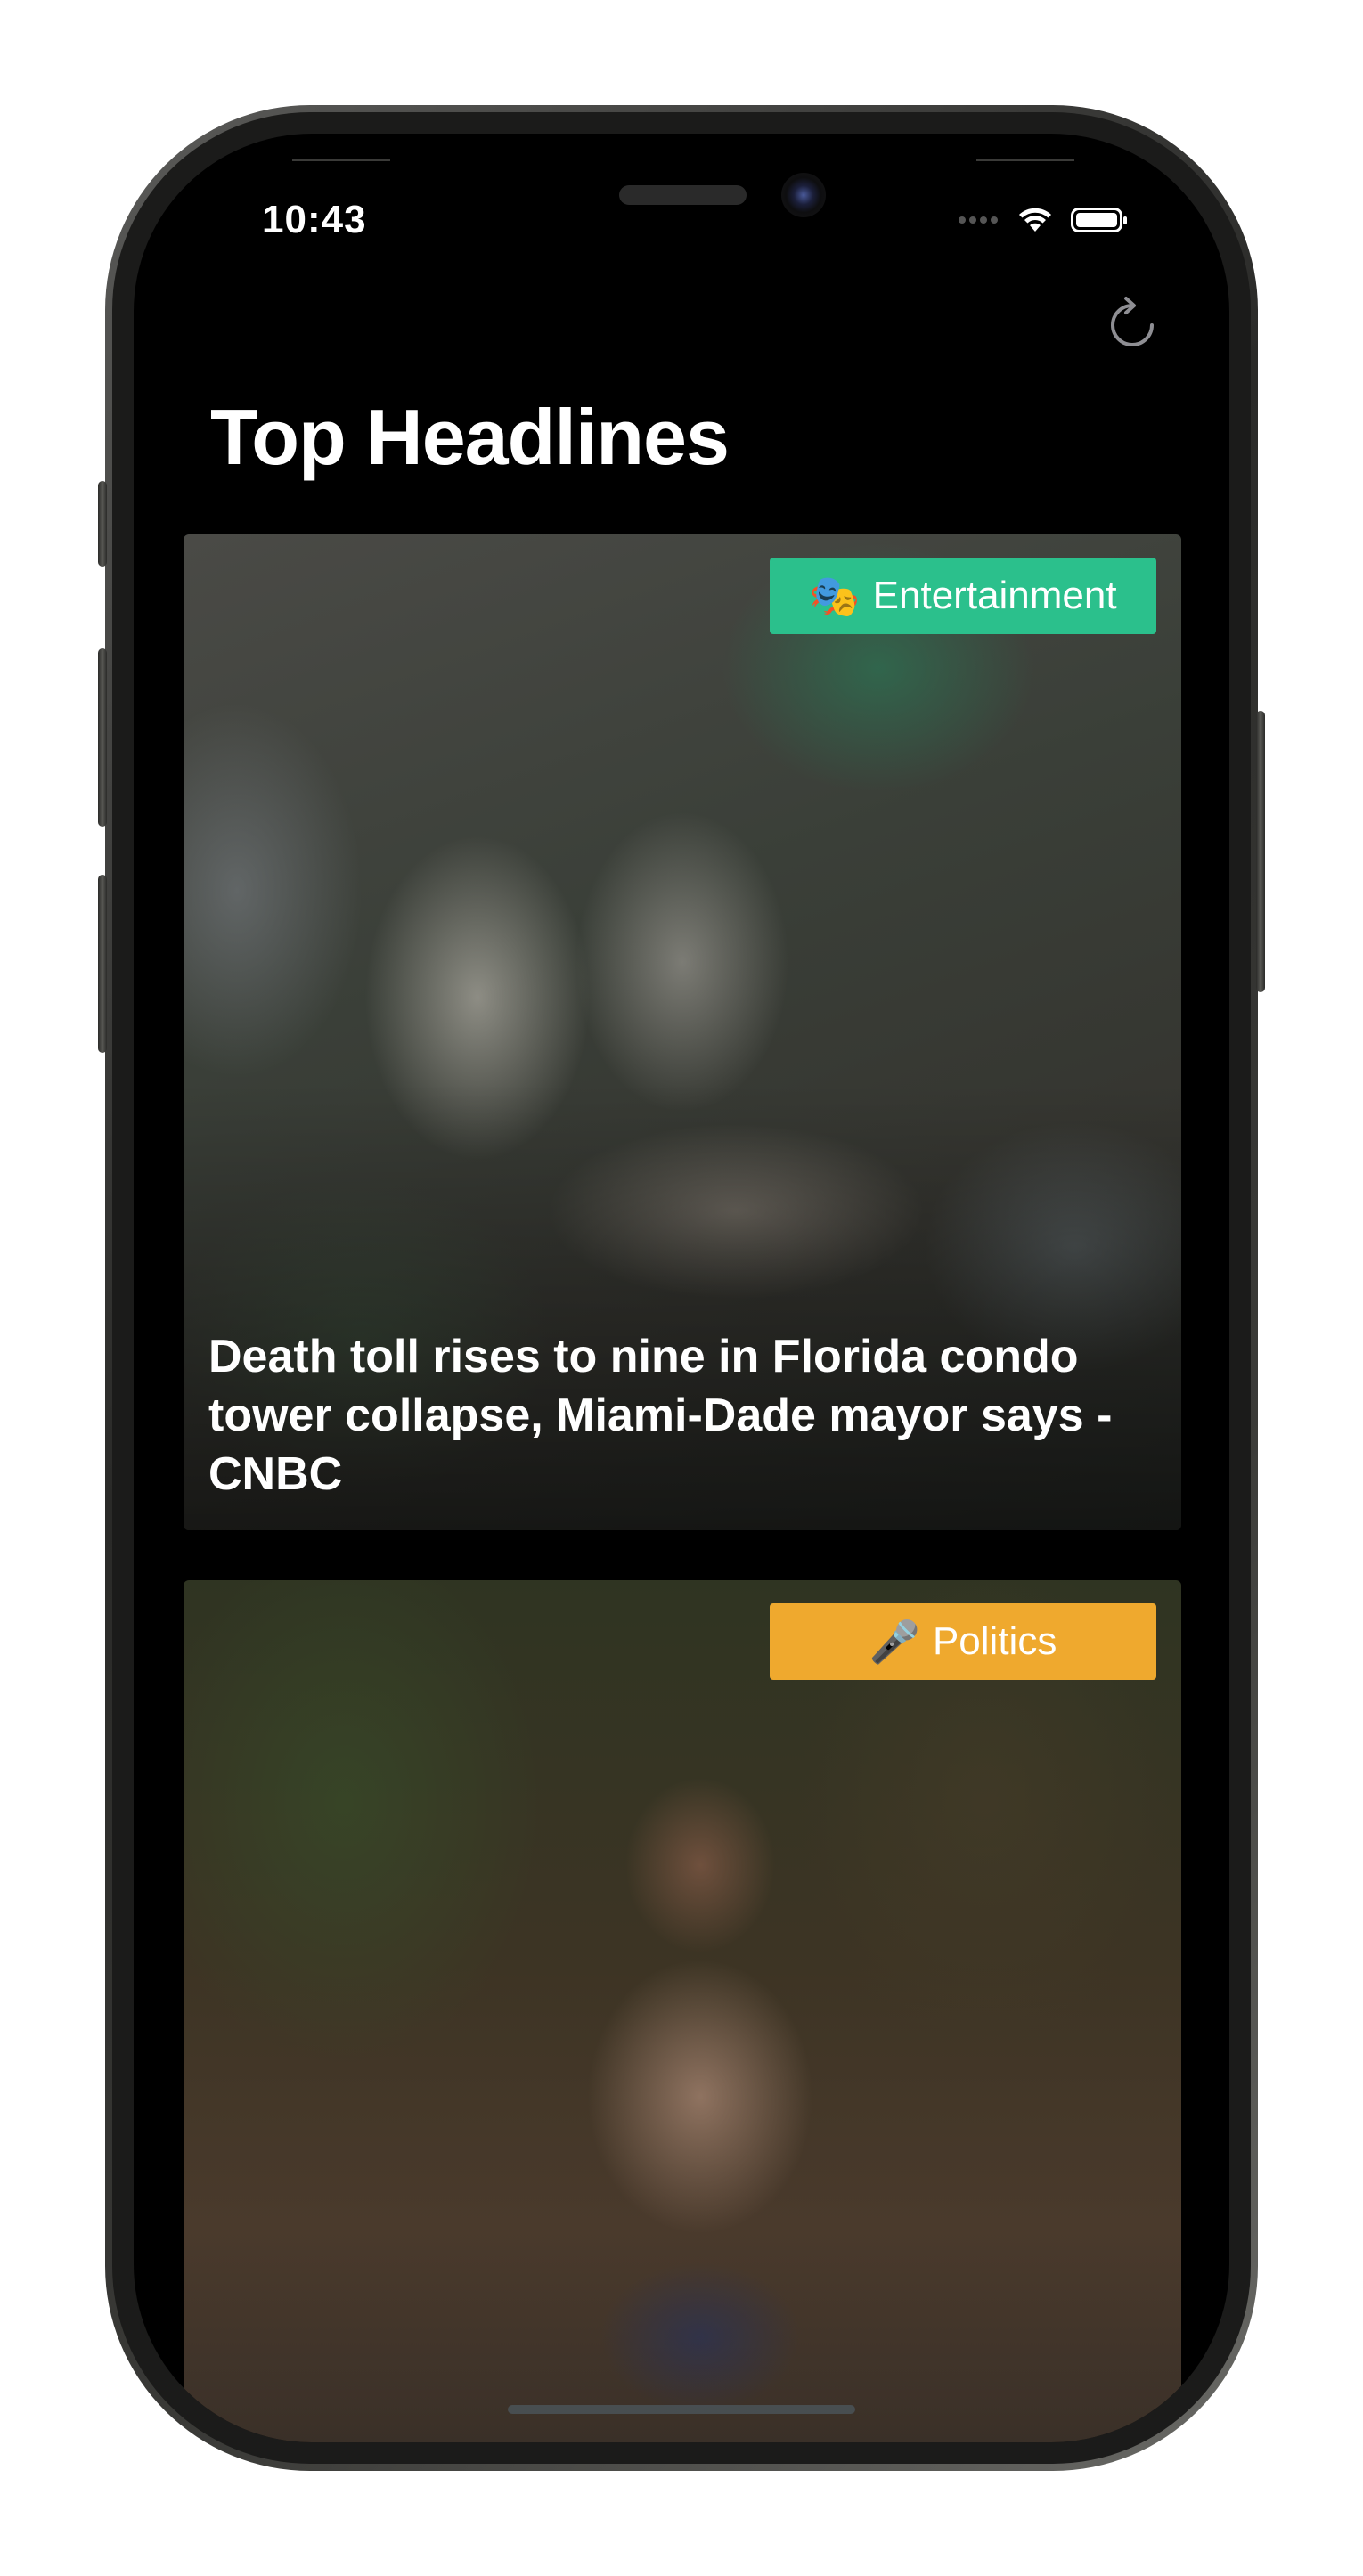 The image size is (1363, 2576). I want to click on front-camera, so click(803, 195).